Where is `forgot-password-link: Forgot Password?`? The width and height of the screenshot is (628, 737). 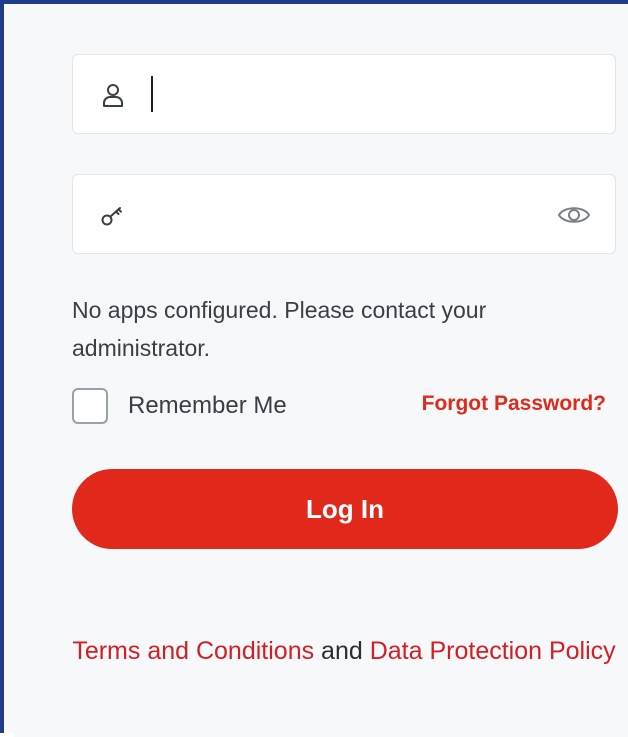 forgot-password-link: Forgot Password? is located at coordinates (514, 404).